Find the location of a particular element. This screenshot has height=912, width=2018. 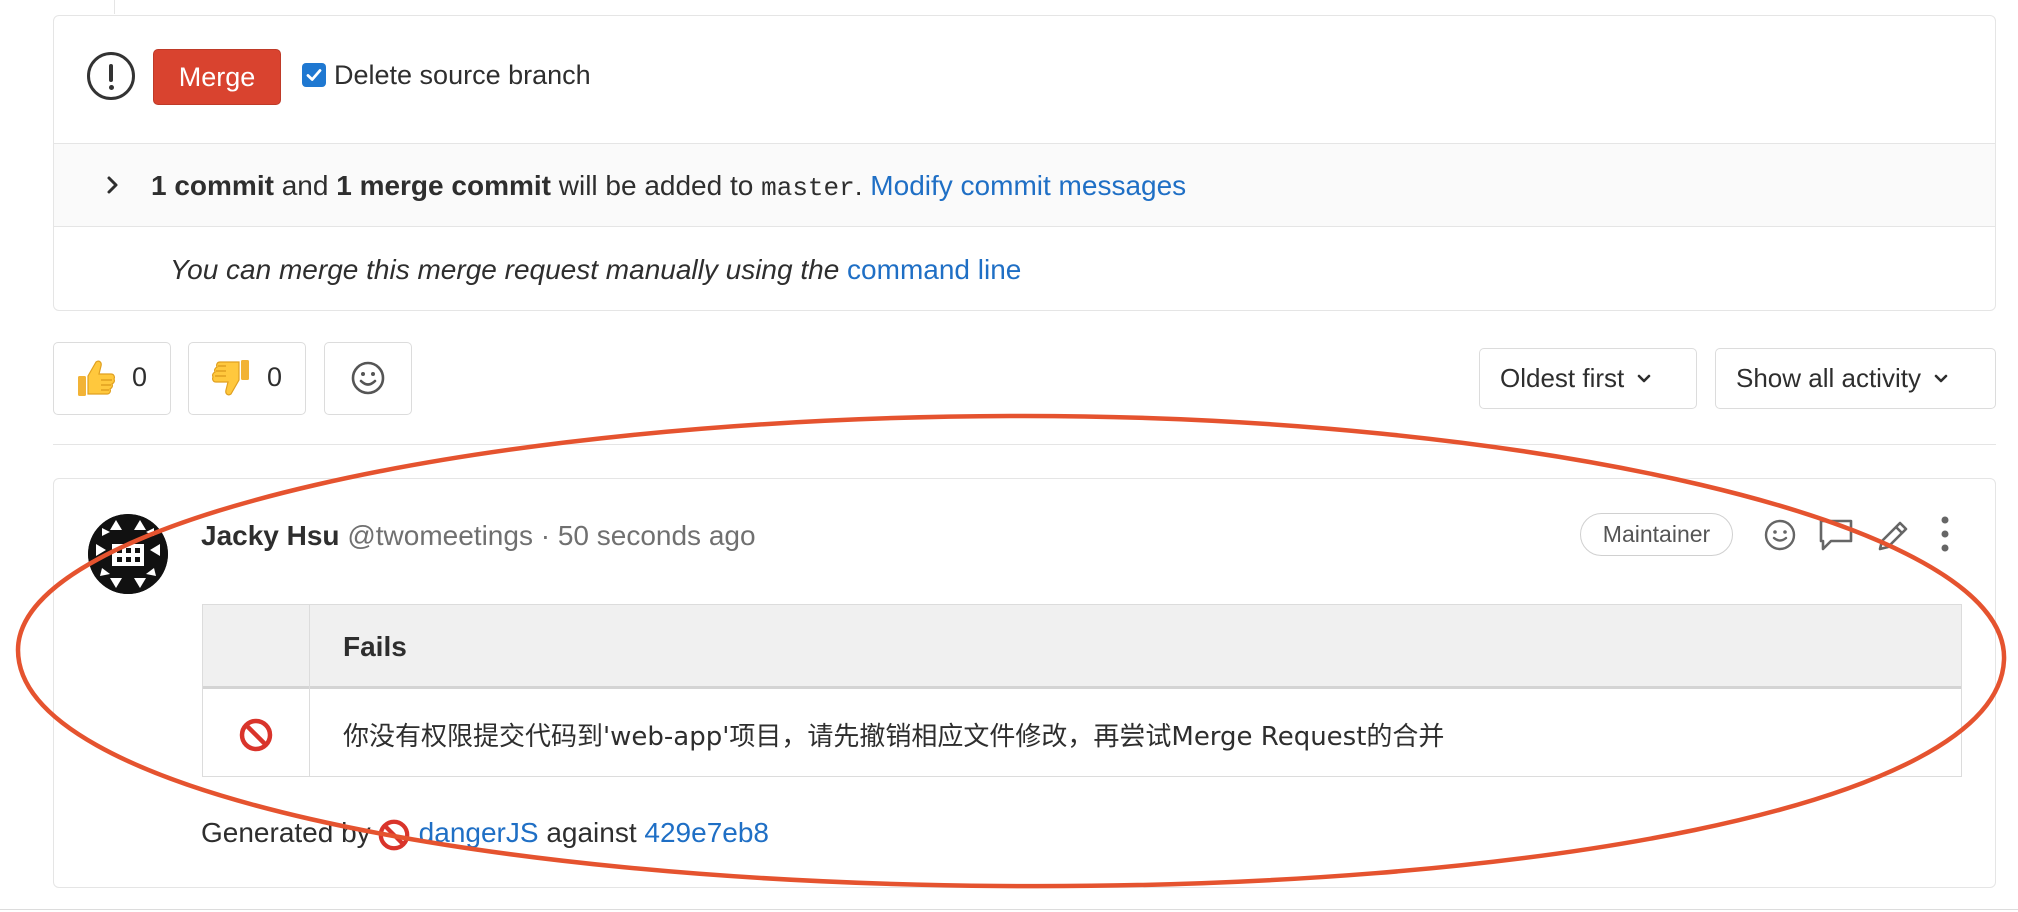

author-handle: @twomeetings is located at coordinates (440, 535).